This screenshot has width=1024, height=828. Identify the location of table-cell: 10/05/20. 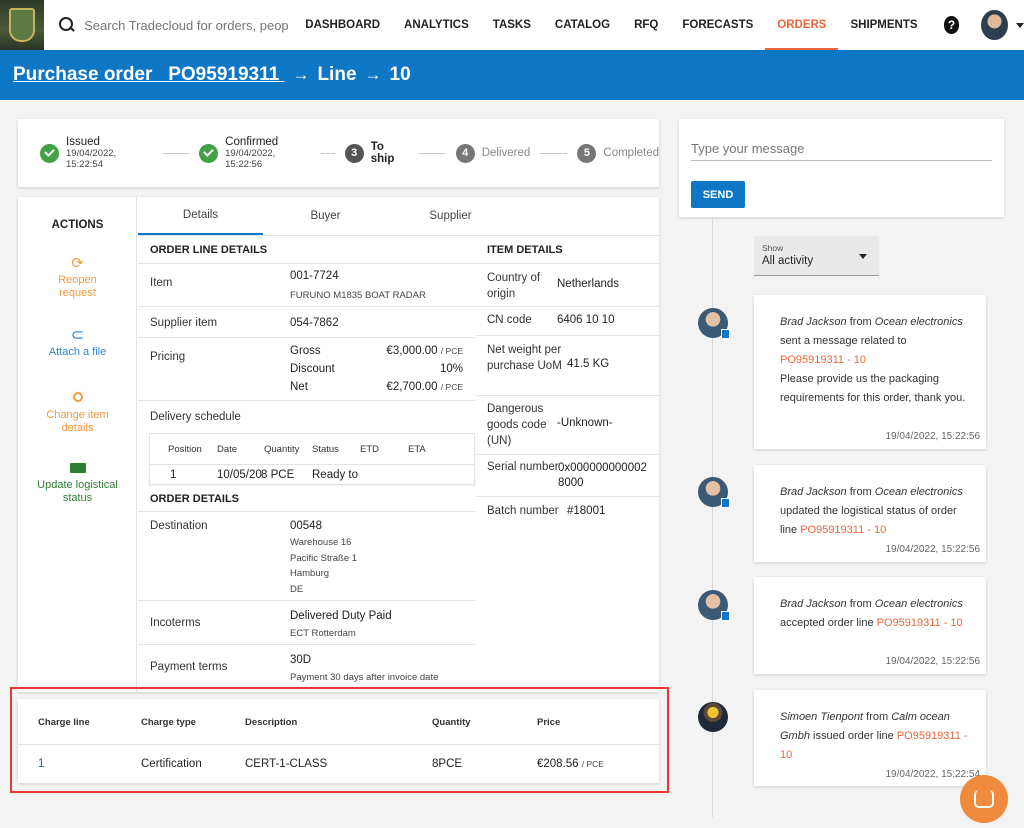
(239, 475).